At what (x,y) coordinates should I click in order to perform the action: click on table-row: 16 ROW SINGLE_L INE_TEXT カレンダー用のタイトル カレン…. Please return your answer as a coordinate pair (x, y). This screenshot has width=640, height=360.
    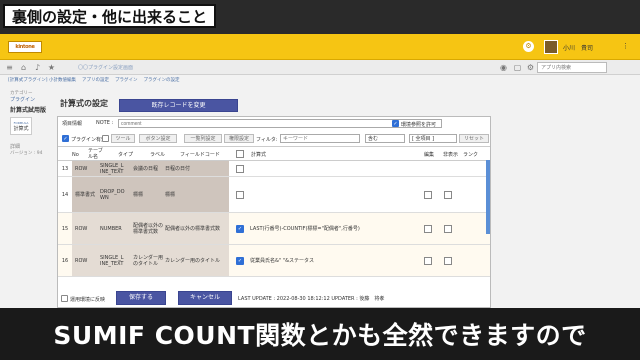
    Looking at the image, I should click on (274, 261).